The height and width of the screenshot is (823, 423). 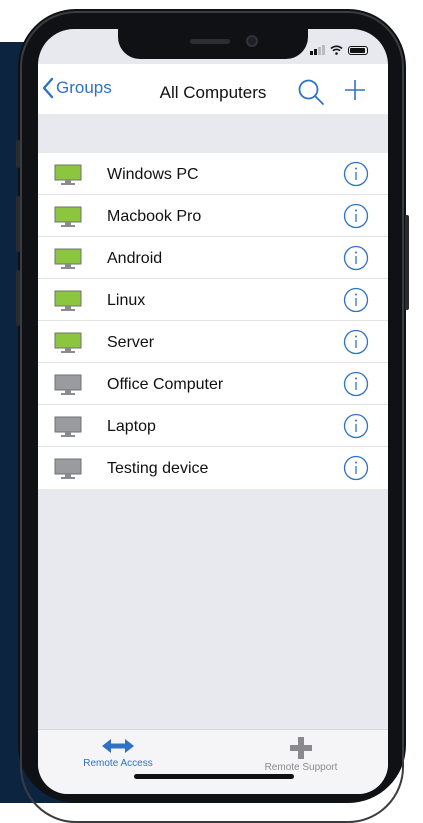 I want to click on speaker, so click(x=210, y=41).